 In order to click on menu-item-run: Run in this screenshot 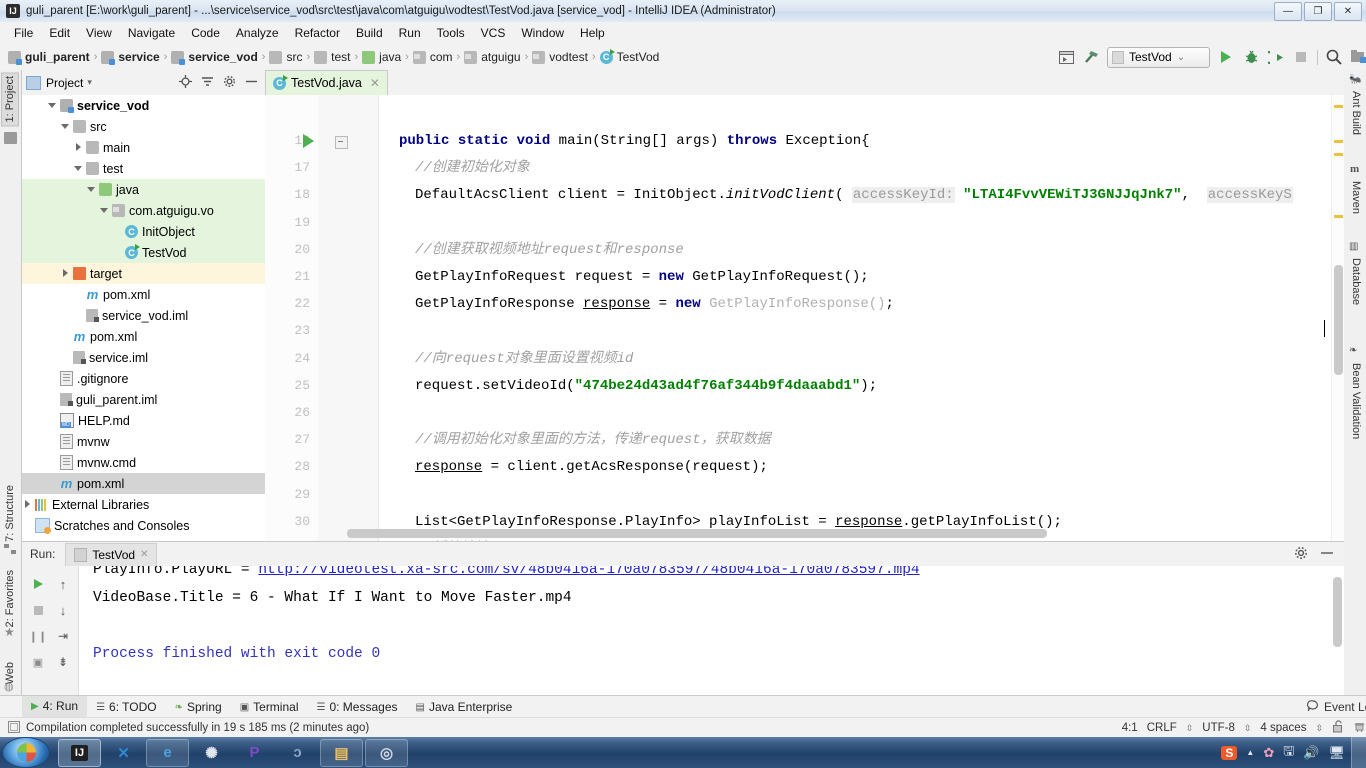, I will do `click(410, 33)`.